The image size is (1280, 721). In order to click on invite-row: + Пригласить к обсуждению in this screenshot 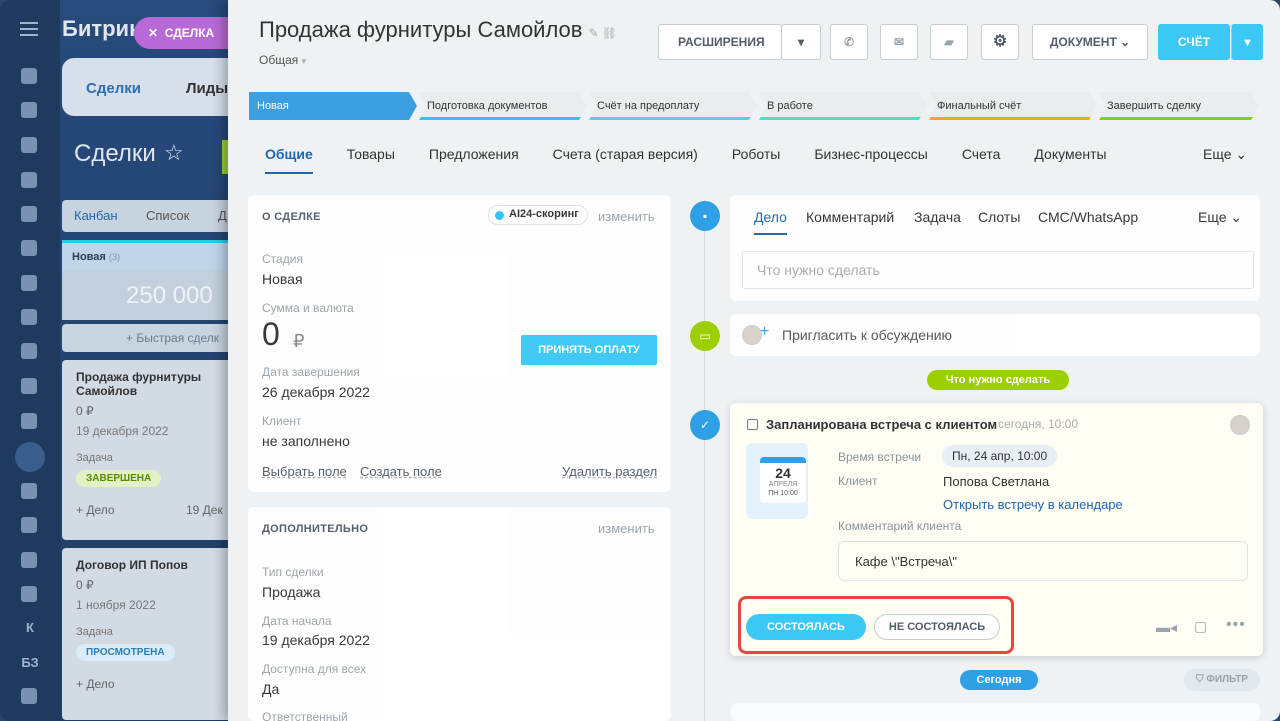, I will do `click(995, 335)`.